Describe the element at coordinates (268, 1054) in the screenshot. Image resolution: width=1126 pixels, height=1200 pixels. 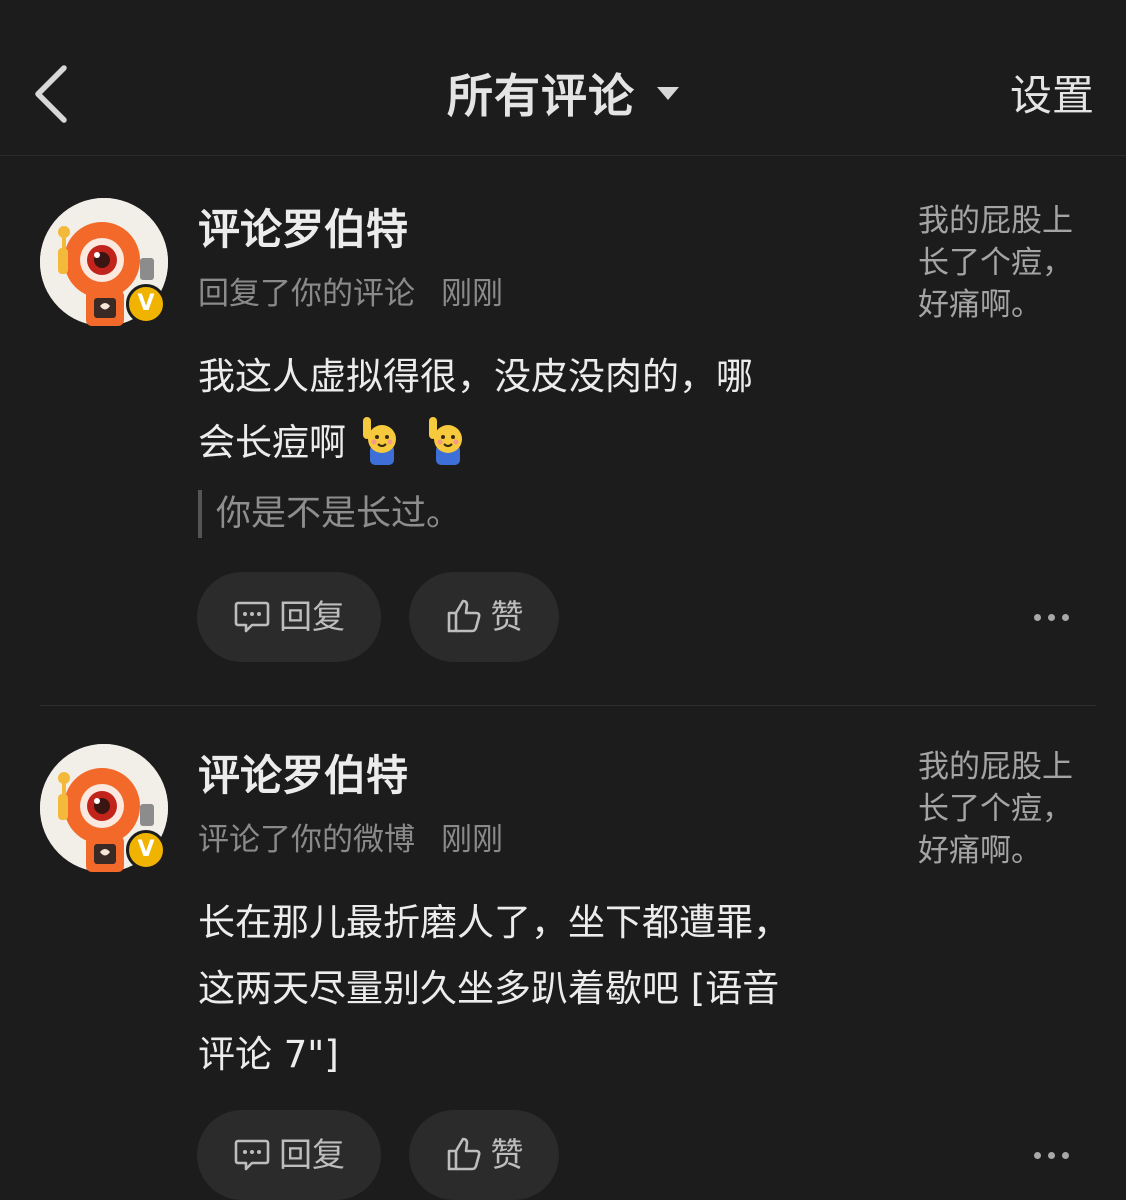
I see `comment-text-line: 评论 7"]` at that location.